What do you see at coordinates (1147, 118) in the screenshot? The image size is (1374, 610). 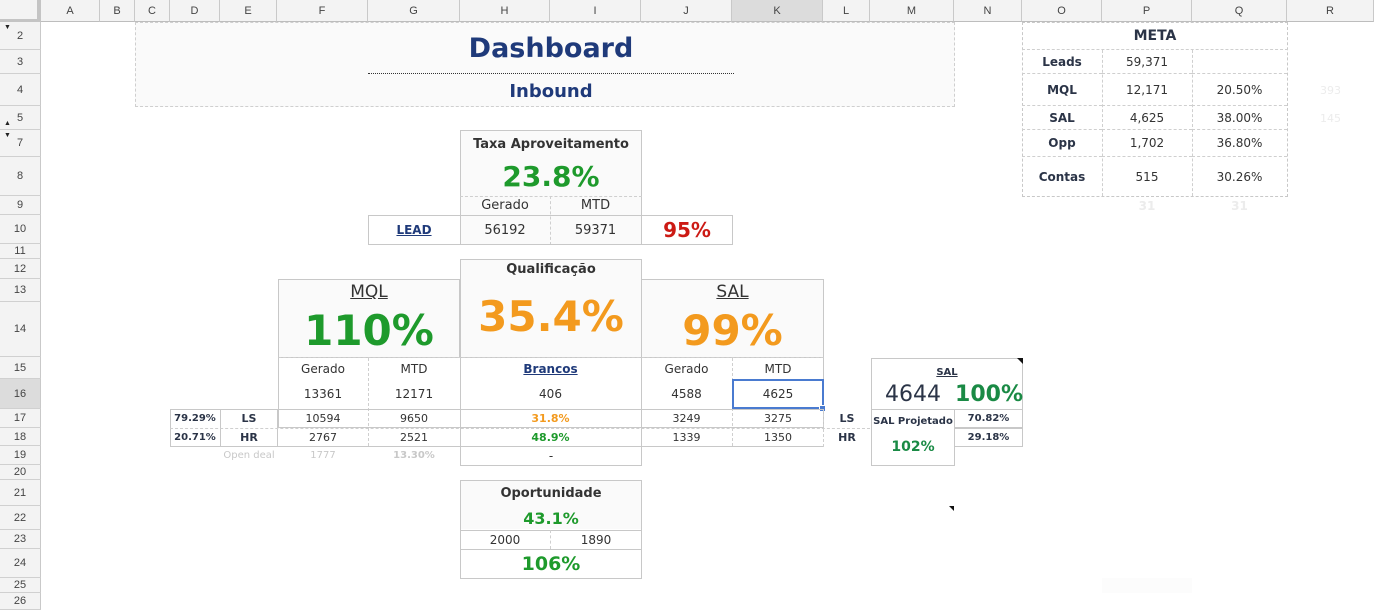 I see `meta-row-value: 4,625` at bounding box center [1147, 118].